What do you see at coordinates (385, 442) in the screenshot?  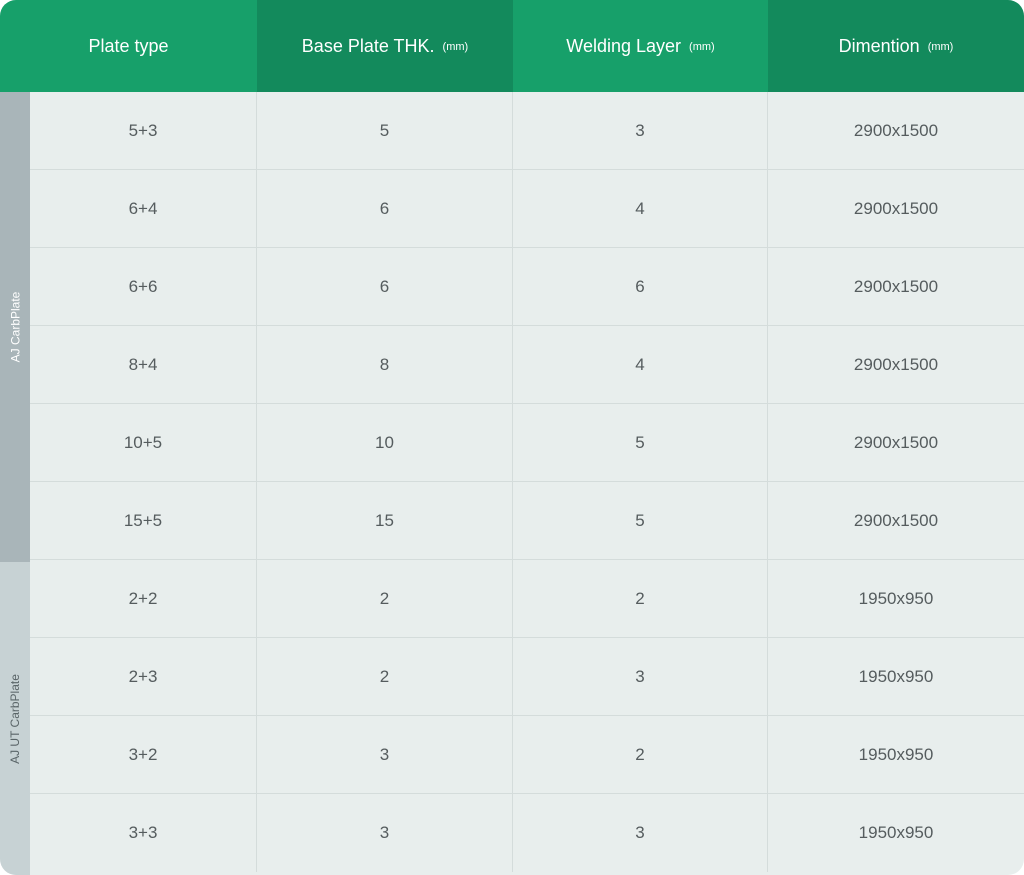 I see `cell-base-thk: 10` at bounding box center [385, 442].